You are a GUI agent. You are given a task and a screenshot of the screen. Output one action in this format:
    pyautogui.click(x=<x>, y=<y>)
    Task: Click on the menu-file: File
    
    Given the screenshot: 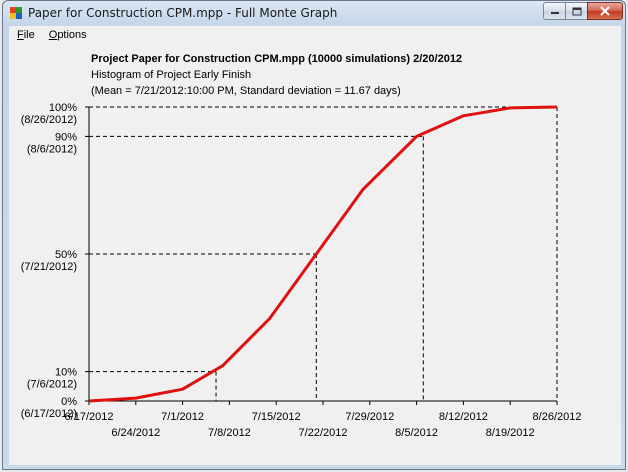 What is the action you would take?
    pyautogui.click(x=26, y=35)
    